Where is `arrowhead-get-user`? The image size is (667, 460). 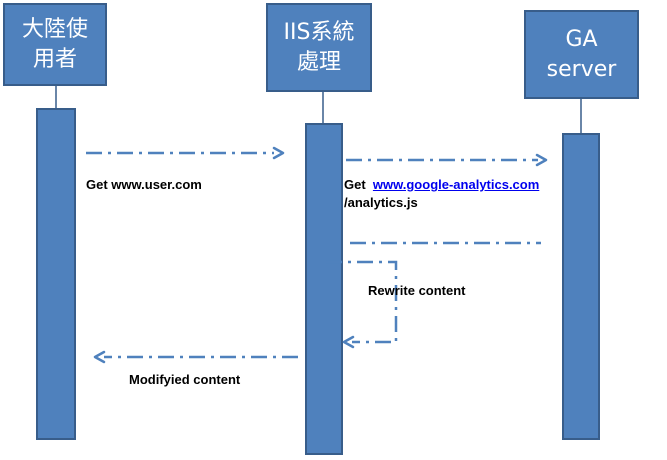 arrowhead-get-user is located at coordinates (278, 153).